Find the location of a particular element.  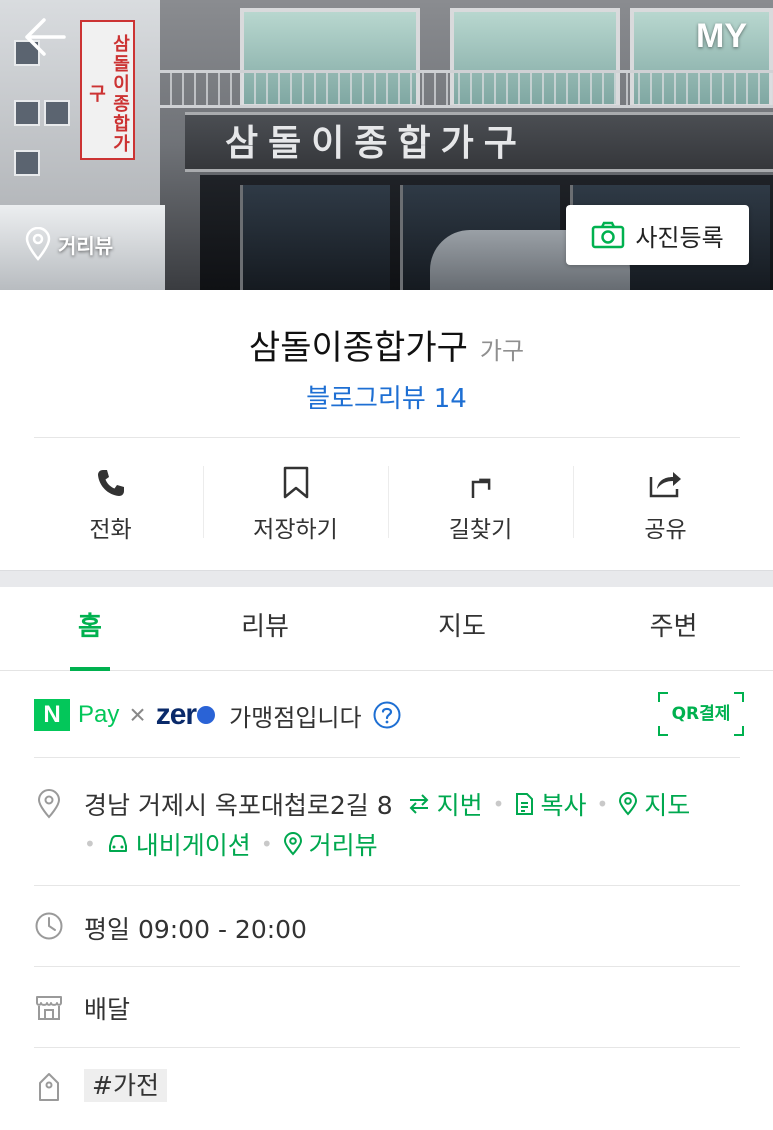

share-label: 공유 is located at coordinates (665, 530).